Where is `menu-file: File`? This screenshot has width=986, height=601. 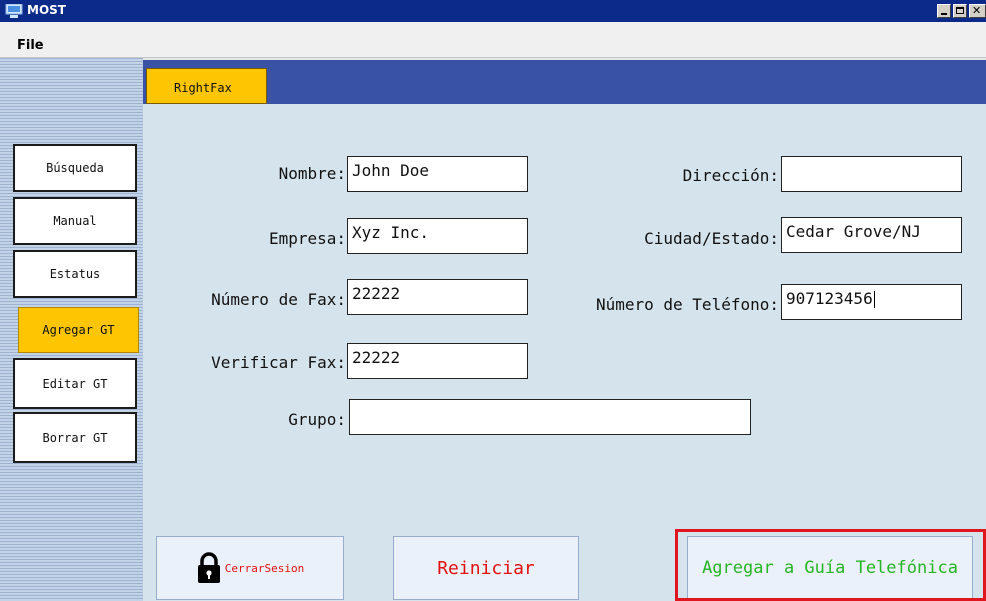 menu-file: File is located at coordinates (30, 45).